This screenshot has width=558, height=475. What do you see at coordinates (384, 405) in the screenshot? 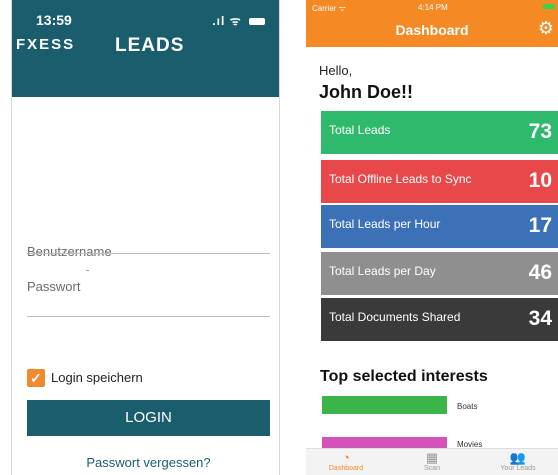
I see `interest-bar-boats` at bounding box center [384, 405].